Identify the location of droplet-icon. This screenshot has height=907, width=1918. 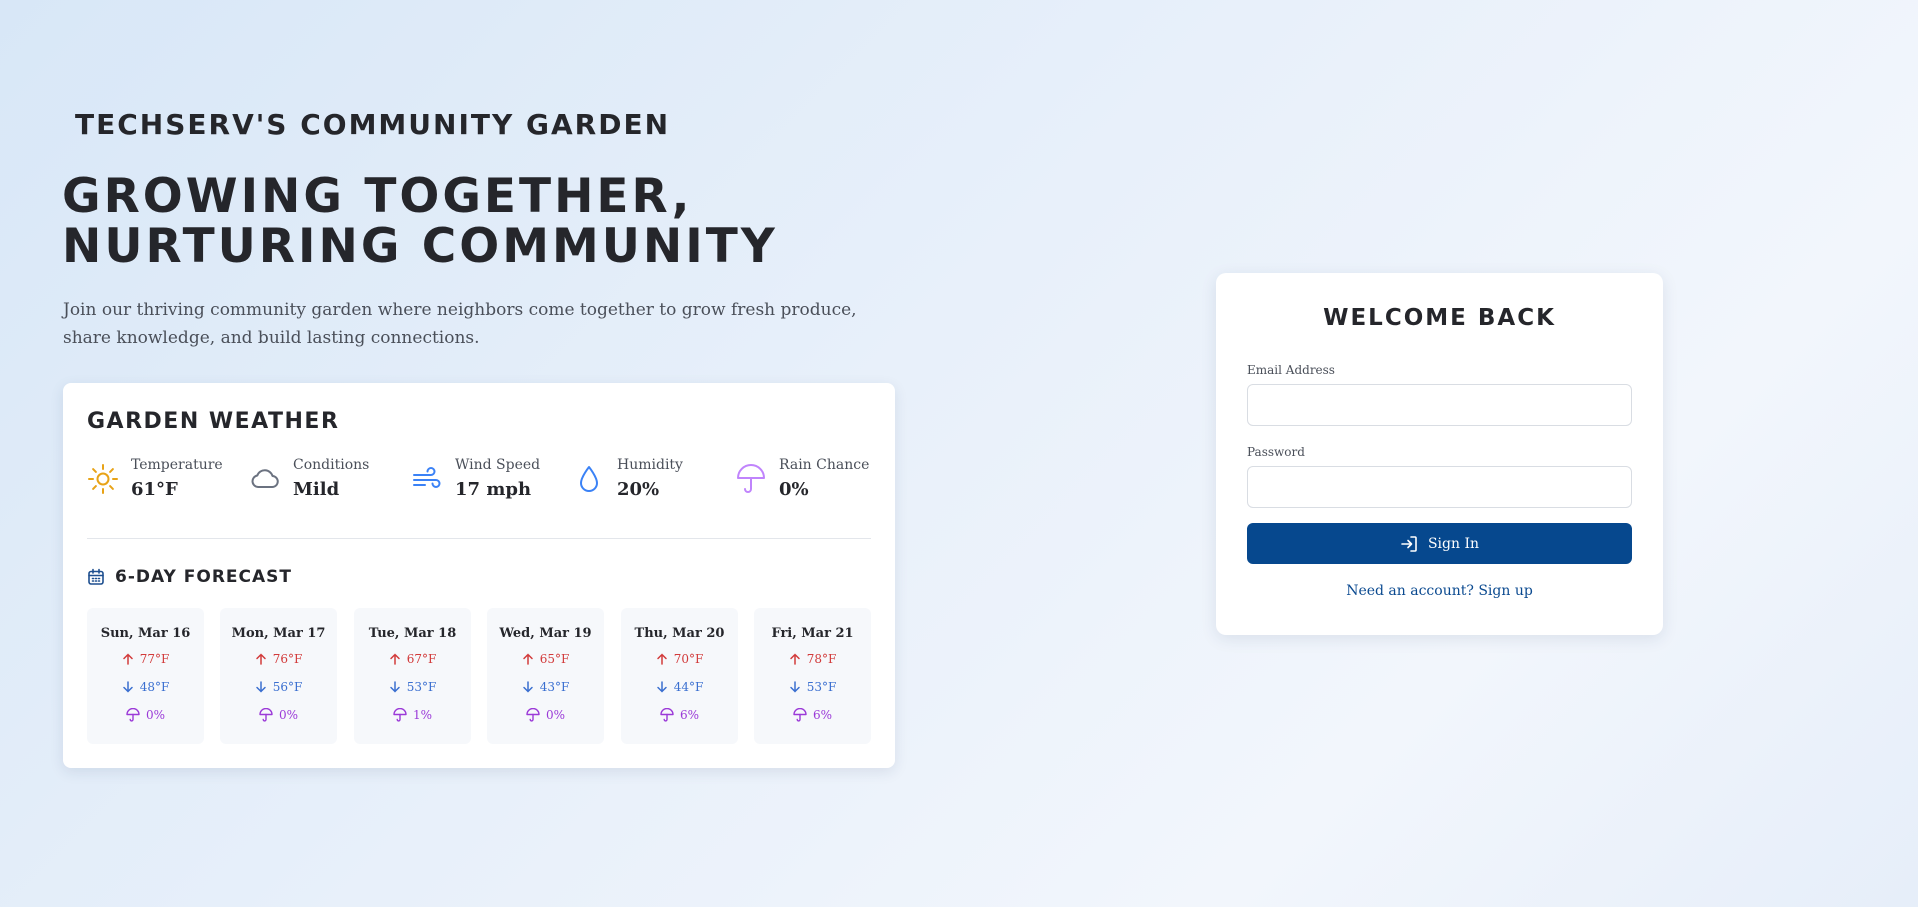
(589, 479).